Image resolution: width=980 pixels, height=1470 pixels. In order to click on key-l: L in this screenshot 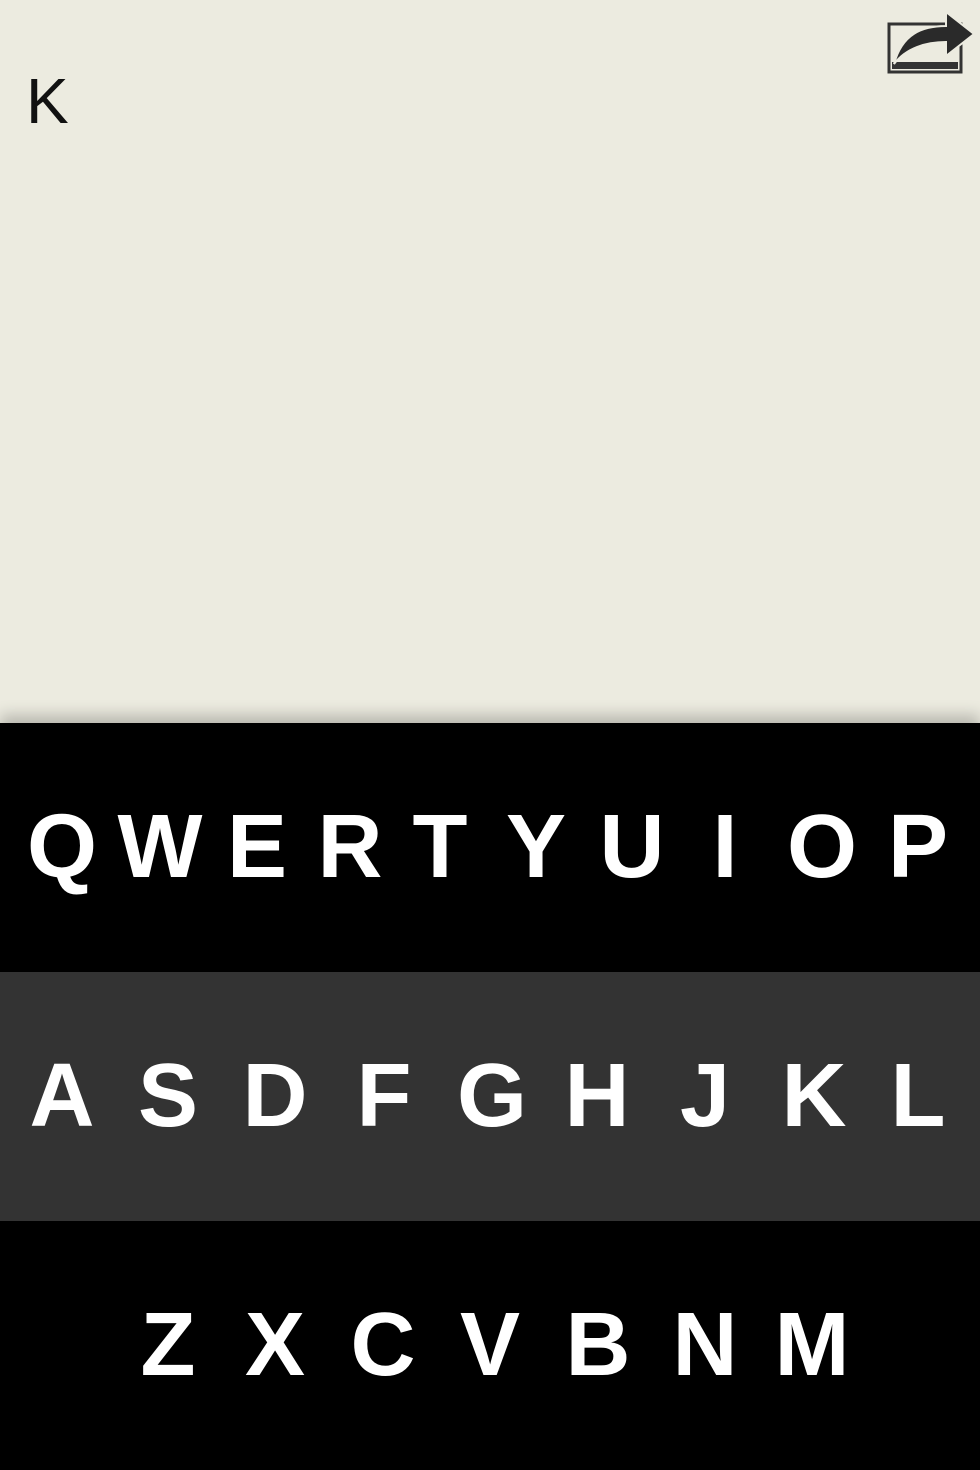, I will do `click(918, 1096)`.